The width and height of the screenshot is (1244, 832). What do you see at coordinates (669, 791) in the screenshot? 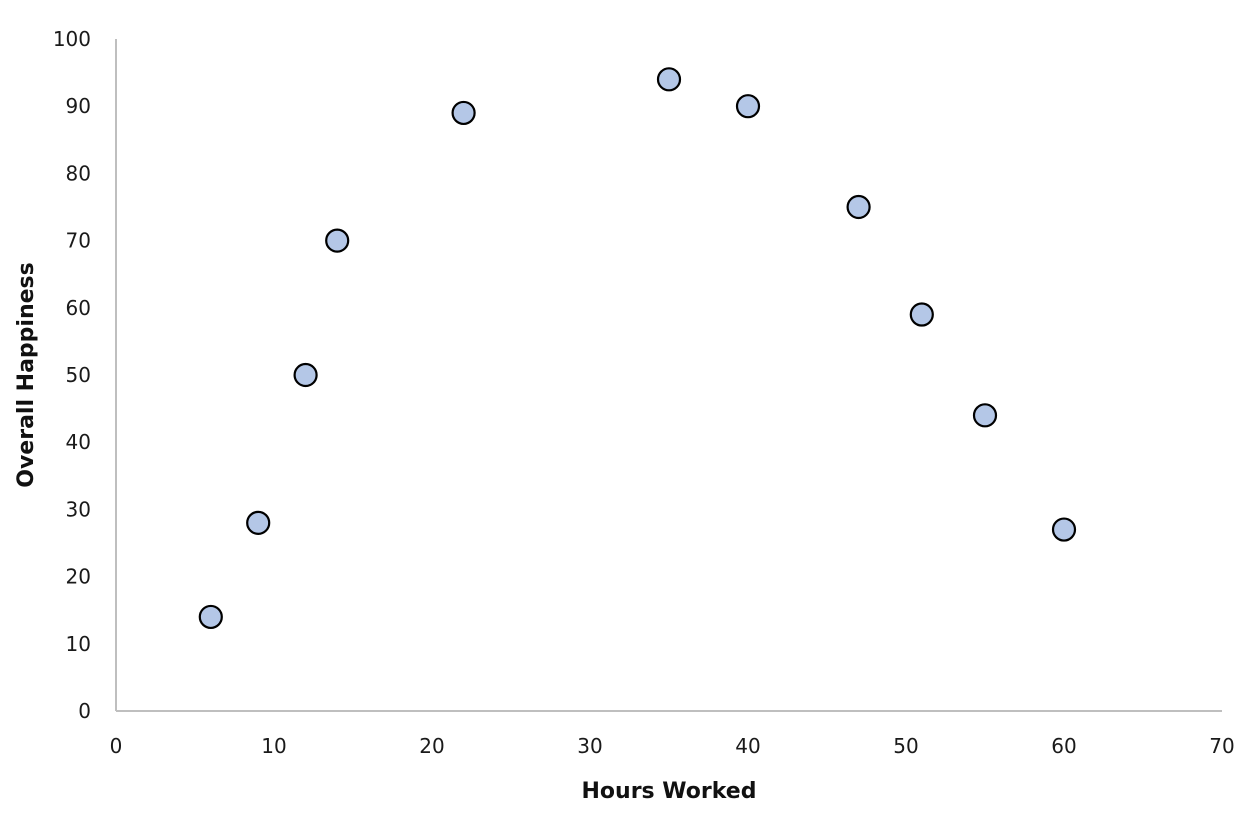
I see `x-axis-title: Hours Worked` at bounding box center [669, 791].